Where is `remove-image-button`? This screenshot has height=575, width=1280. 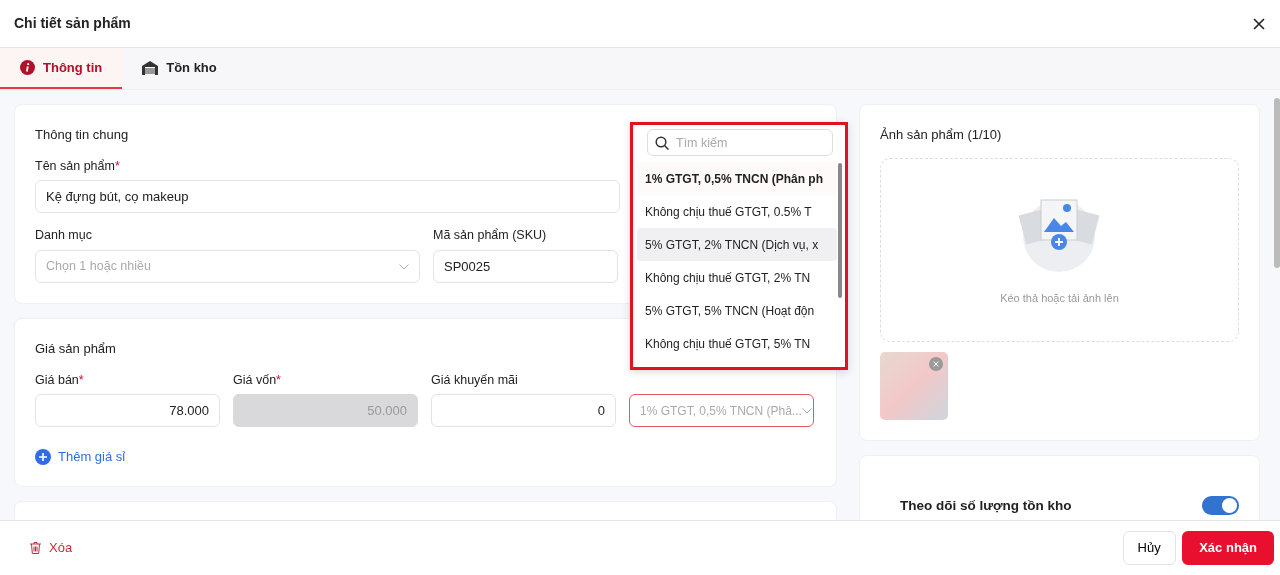 remove-image-button is located at coordinates (936, 363).